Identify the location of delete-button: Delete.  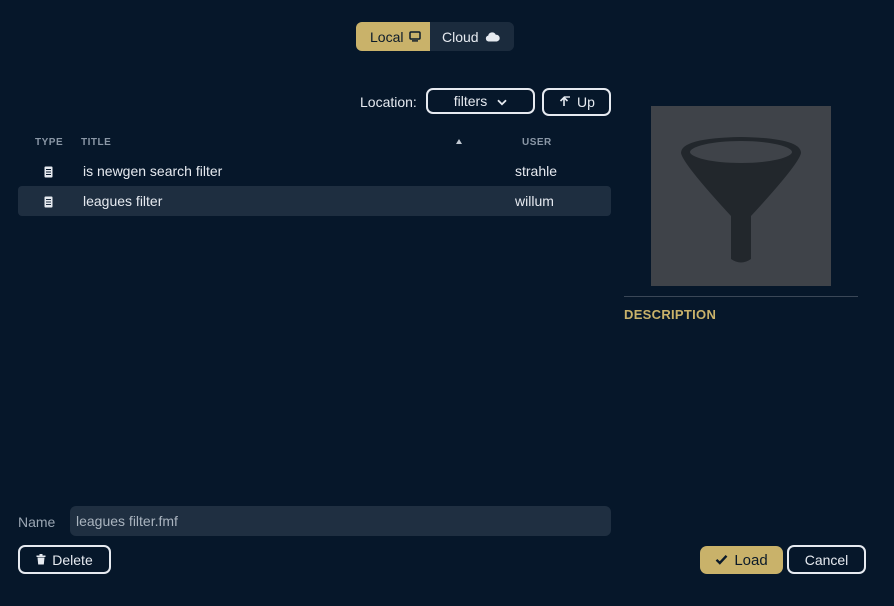
(64, 559).